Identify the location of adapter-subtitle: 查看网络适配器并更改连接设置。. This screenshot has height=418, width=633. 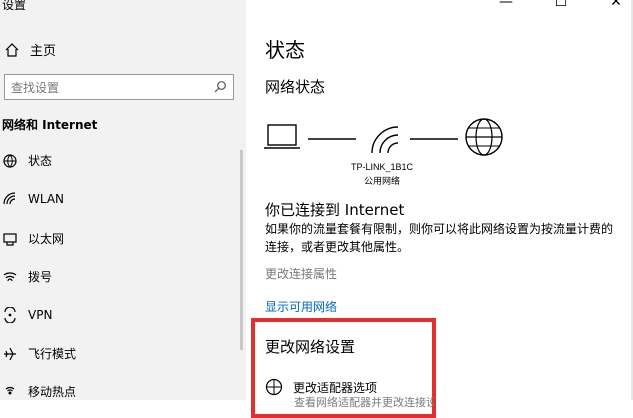
(364, 402).